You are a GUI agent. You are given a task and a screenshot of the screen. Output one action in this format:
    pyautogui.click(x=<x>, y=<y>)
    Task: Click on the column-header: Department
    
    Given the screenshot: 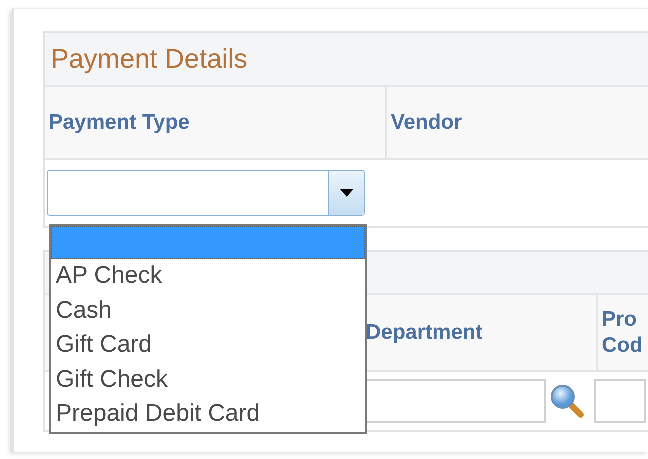 What is the action you would take?
    pyautogui.click(x=424, y=333)
    